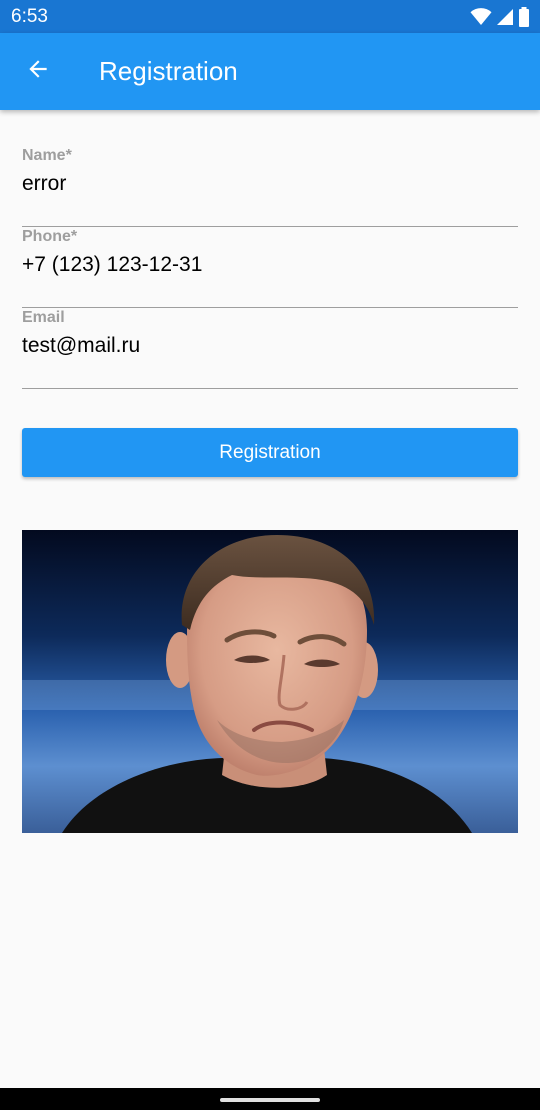 Image resolution: width=540 pixels, height=1110 pixels. Describe the element at coordinates (270, 346) in the screenshot. I see `email-input: test@mail.ru` at that location.